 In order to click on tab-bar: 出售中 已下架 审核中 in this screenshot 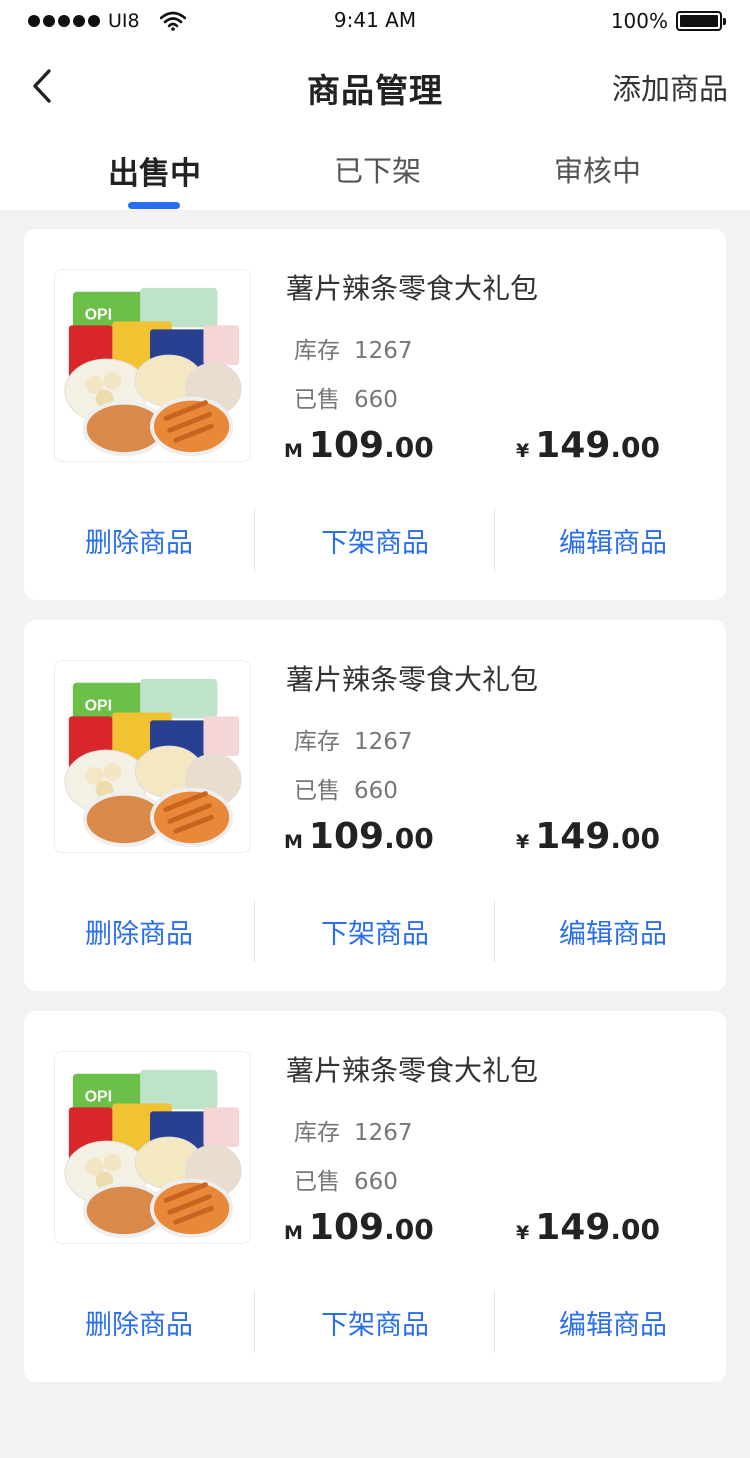, I will do `click(375, 170)`.